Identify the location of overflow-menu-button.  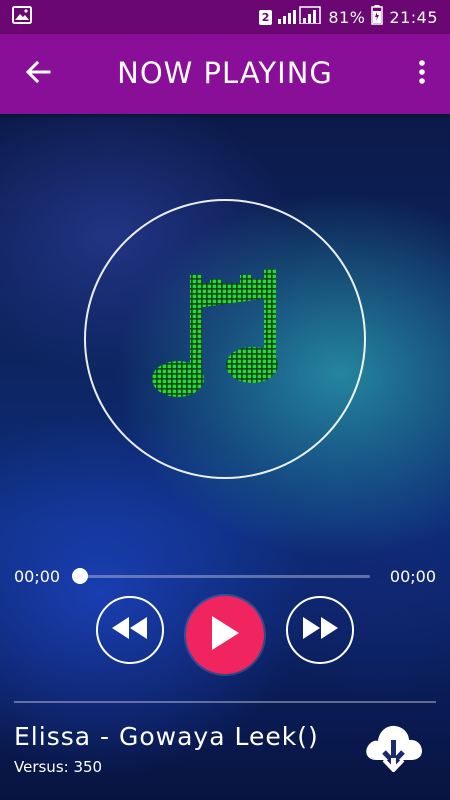
(422, 74).